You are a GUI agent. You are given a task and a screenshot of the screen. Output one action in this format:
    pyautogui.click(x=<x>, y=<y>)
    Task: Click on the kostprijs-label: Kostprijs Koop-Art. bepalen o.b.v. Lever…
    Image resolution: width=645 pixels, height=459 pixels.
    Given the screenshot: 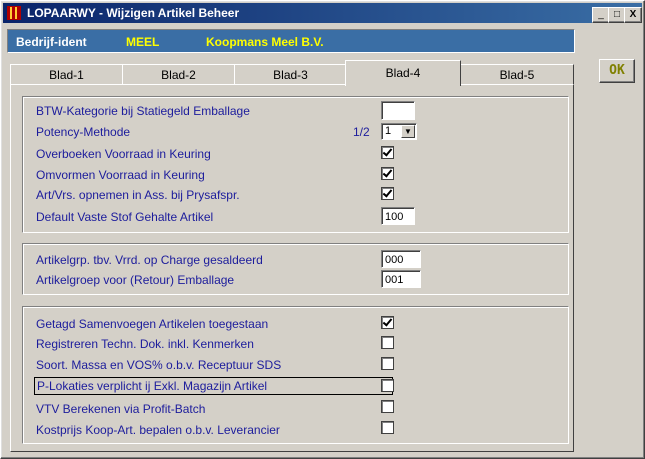 What is the action you would take?
    pyautogui.click(x=158, y=430)
    